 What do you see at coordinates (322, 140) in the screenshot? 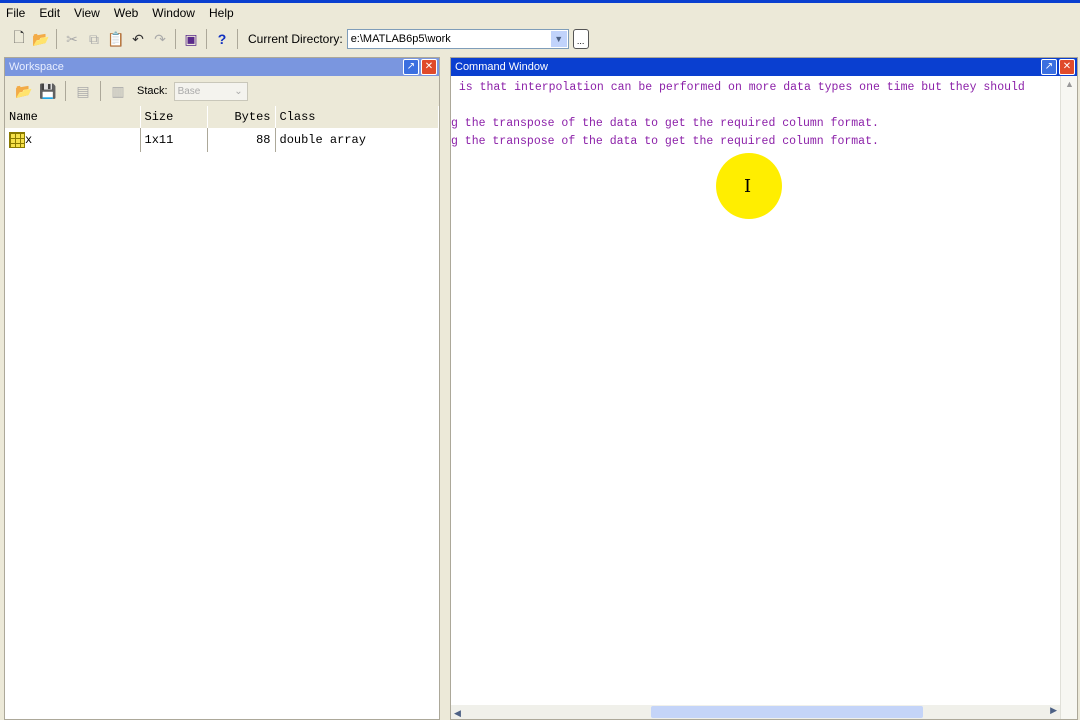
I see `cell-class: double array` at bounding box center [322, 140].